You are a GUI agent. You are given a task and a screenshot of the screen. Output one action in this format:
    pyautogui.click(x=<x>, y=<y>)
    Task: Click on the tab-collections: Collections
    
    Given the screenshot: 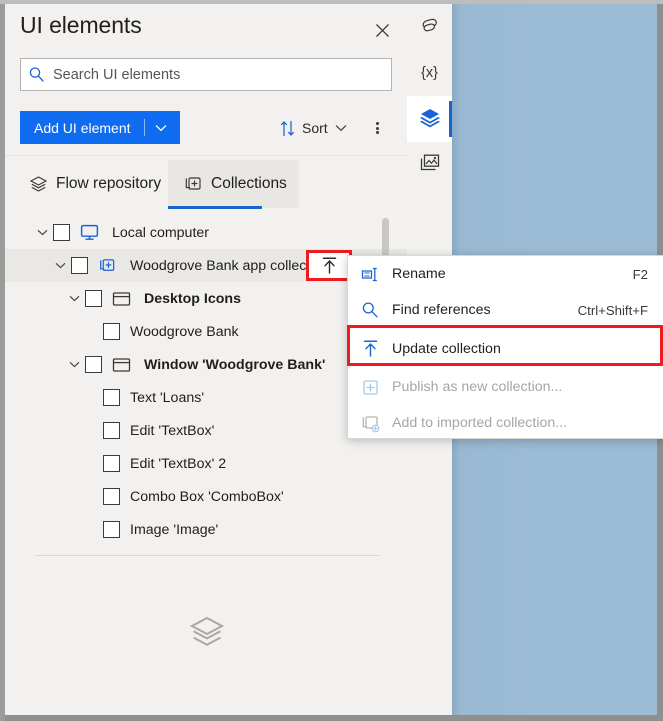 What is the action you would take?
    pyautogui.click(x=233, y=184)
    